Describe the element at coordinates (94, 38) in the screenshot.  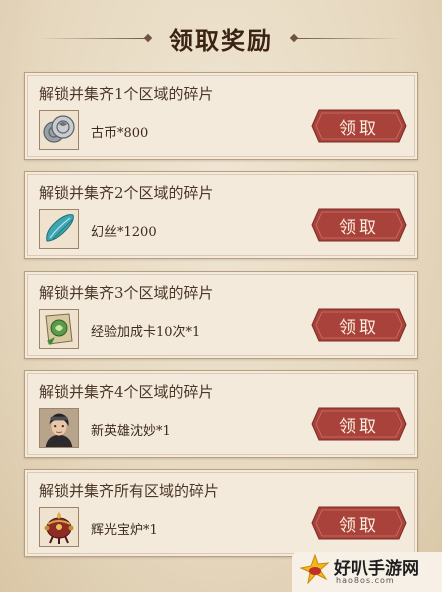
I see `header-divider-left` at that location.